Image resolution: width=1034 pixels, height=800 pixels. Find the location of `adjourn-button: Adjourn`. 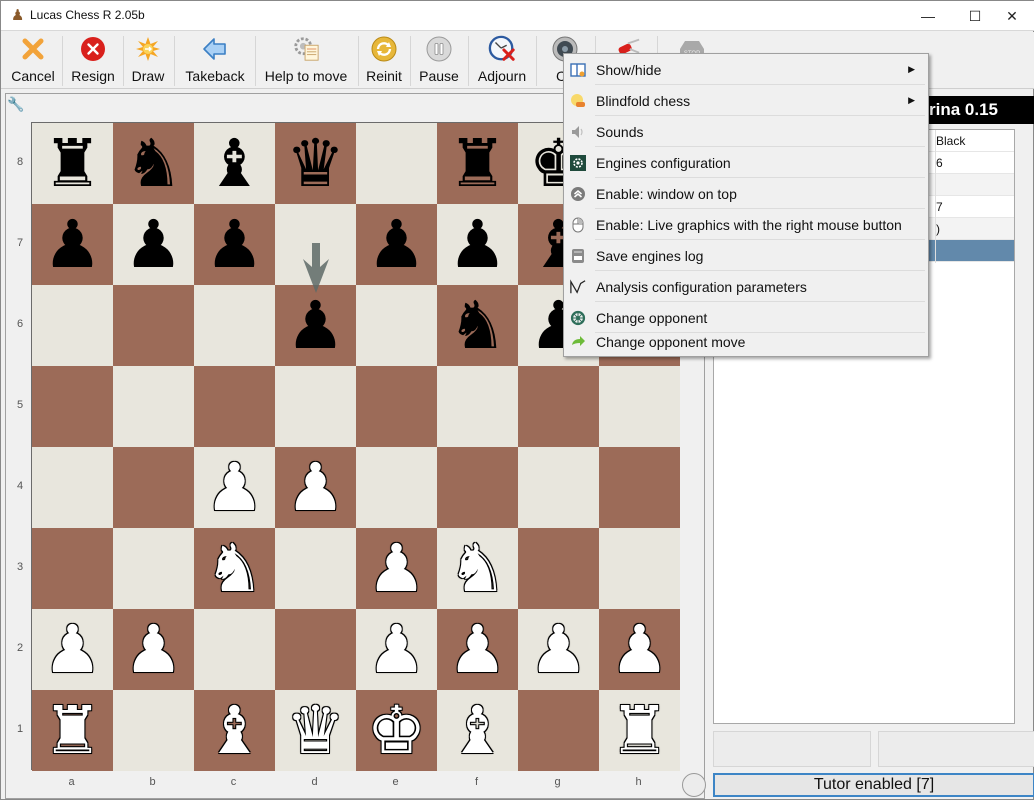

adjourn-button: Adjourn is located at coordinates (502, 60).